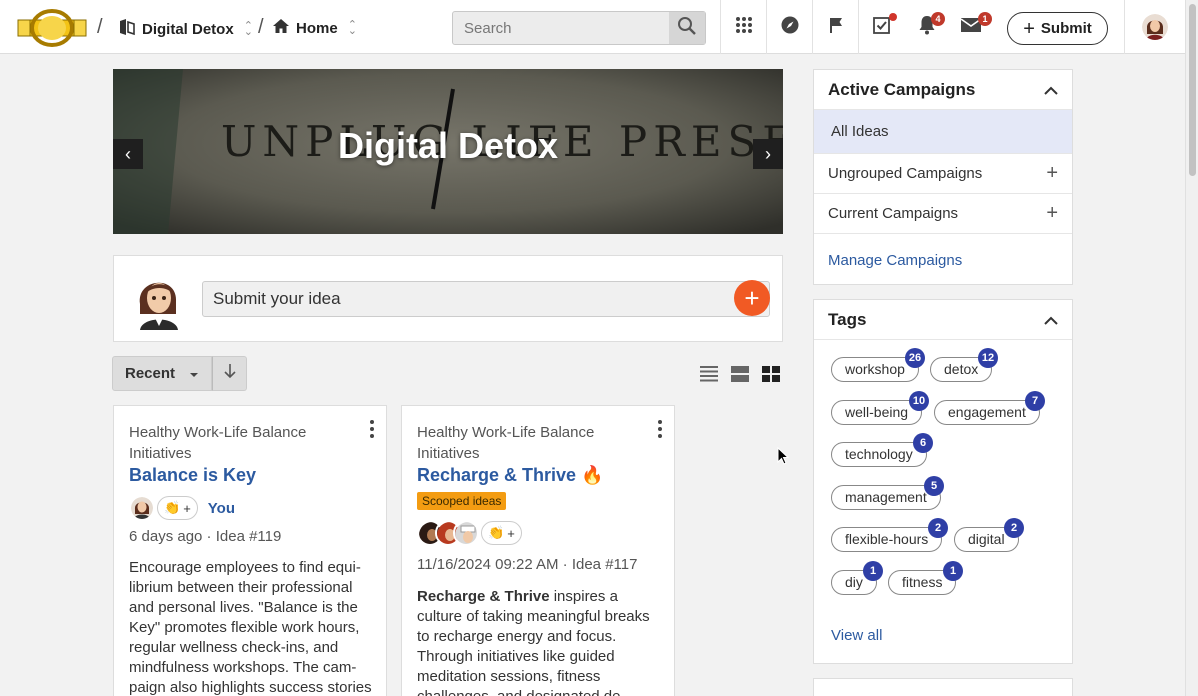 The height and width of the screenshot is (696, 1198). What do you see at coordinates (943, 687) in the screenshot?
I see `next-sidebar-panel` at bounding box center [943, 687].